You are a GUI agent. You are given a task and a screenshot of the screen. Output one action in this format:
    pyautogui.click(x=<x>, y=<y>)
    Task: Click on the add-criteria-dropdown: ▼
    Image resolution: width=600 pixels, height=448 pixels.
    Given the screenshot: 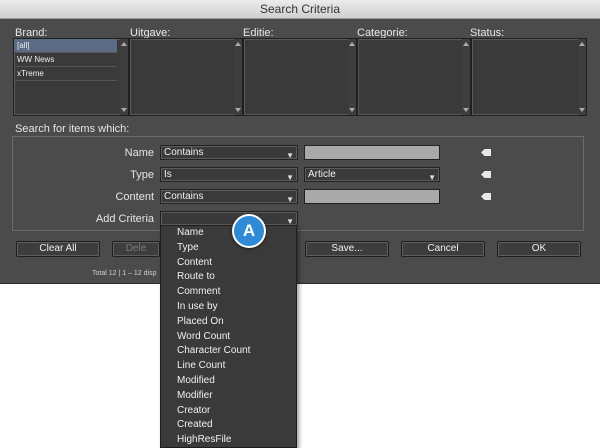 What is the action you would take?
    pyautogui.click(x=229, y=218)
    